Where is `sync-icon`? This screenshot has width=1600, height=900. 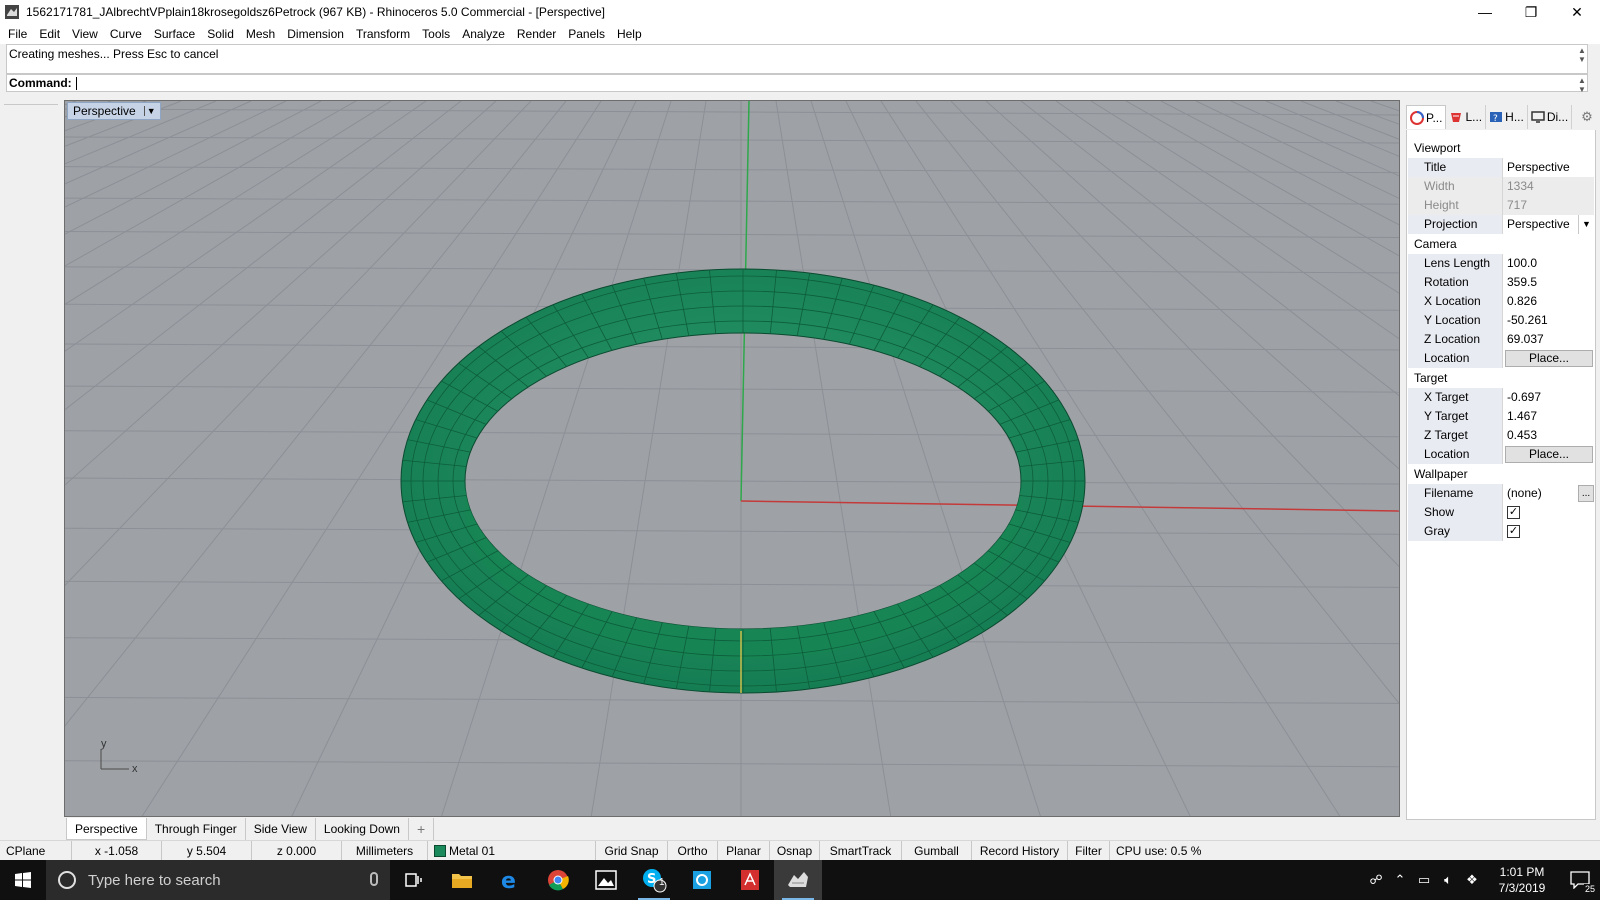 sync-icon is located at coordinates (702, 880).